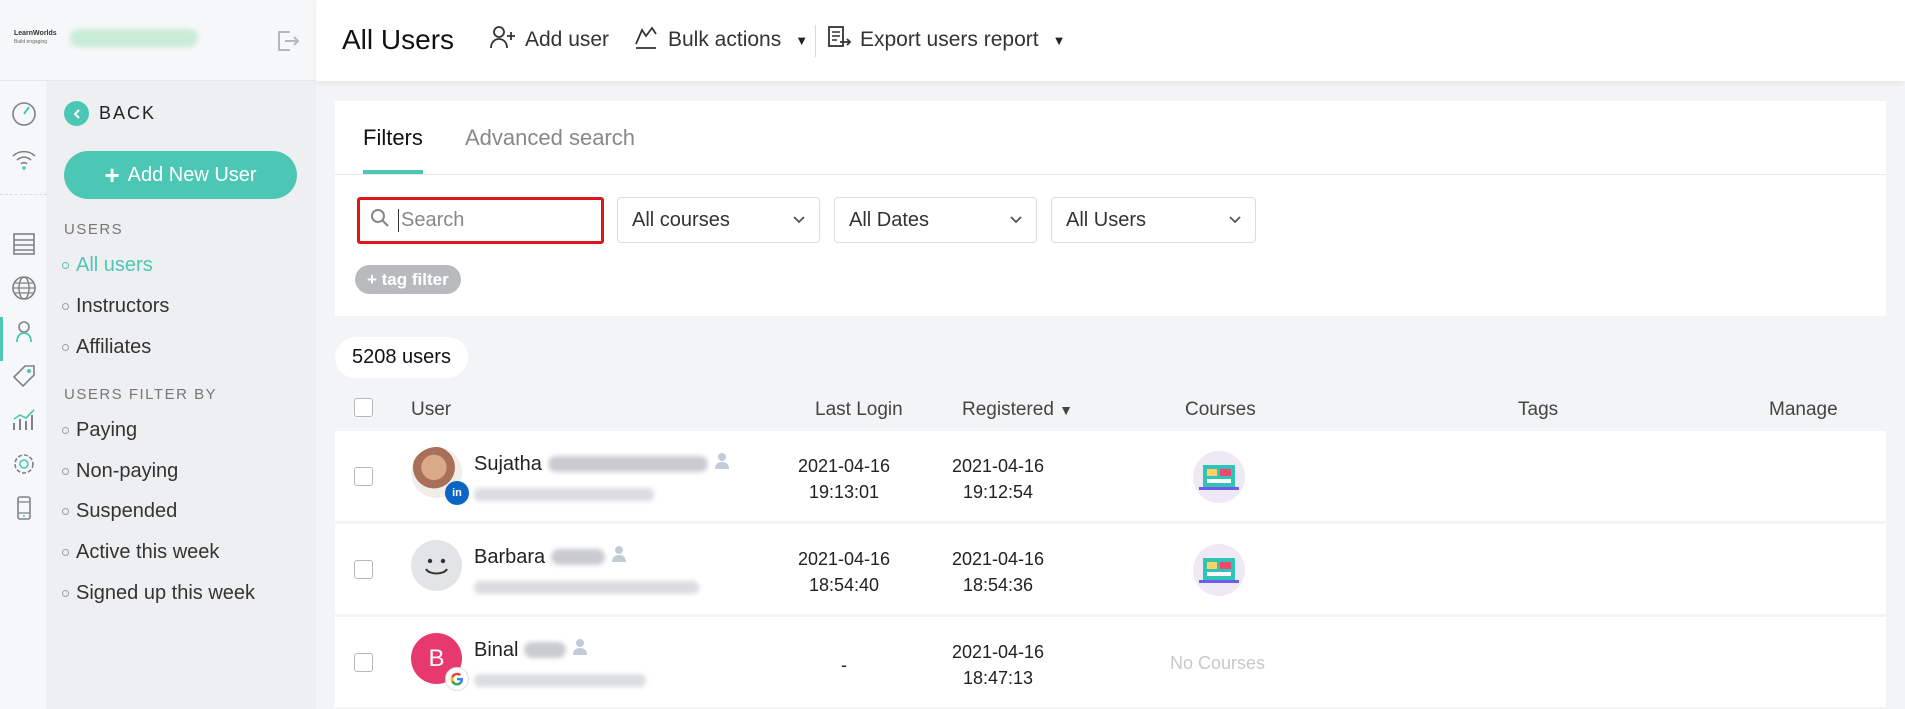  Describe the element at coordinates (363, 407) in the screenshot. I see `select-all-checkbox` at that location.